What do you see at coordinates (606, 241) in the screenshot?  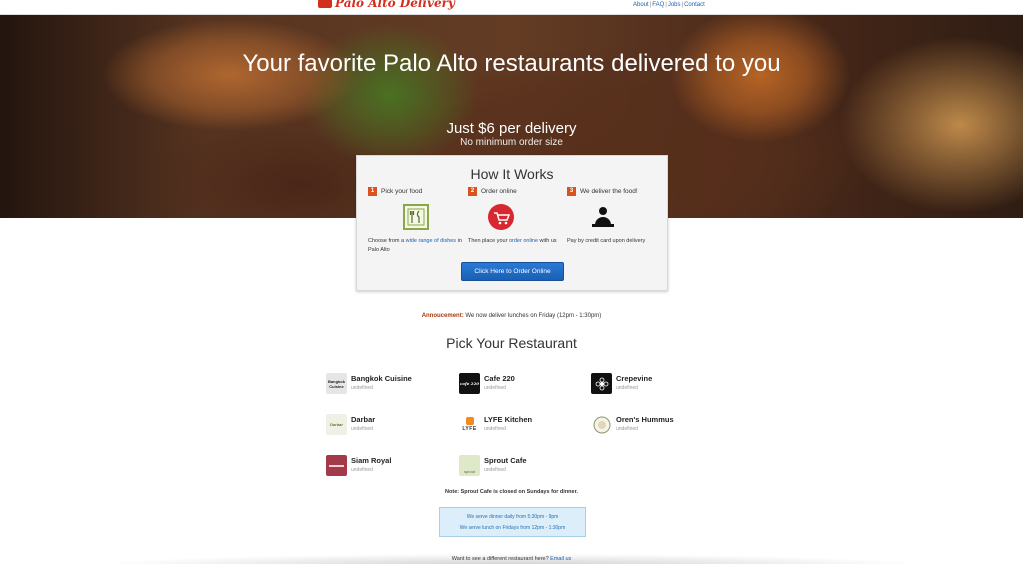 I see `step-description: Pay by credit card upon delivery` at bounding box center [606, 241].